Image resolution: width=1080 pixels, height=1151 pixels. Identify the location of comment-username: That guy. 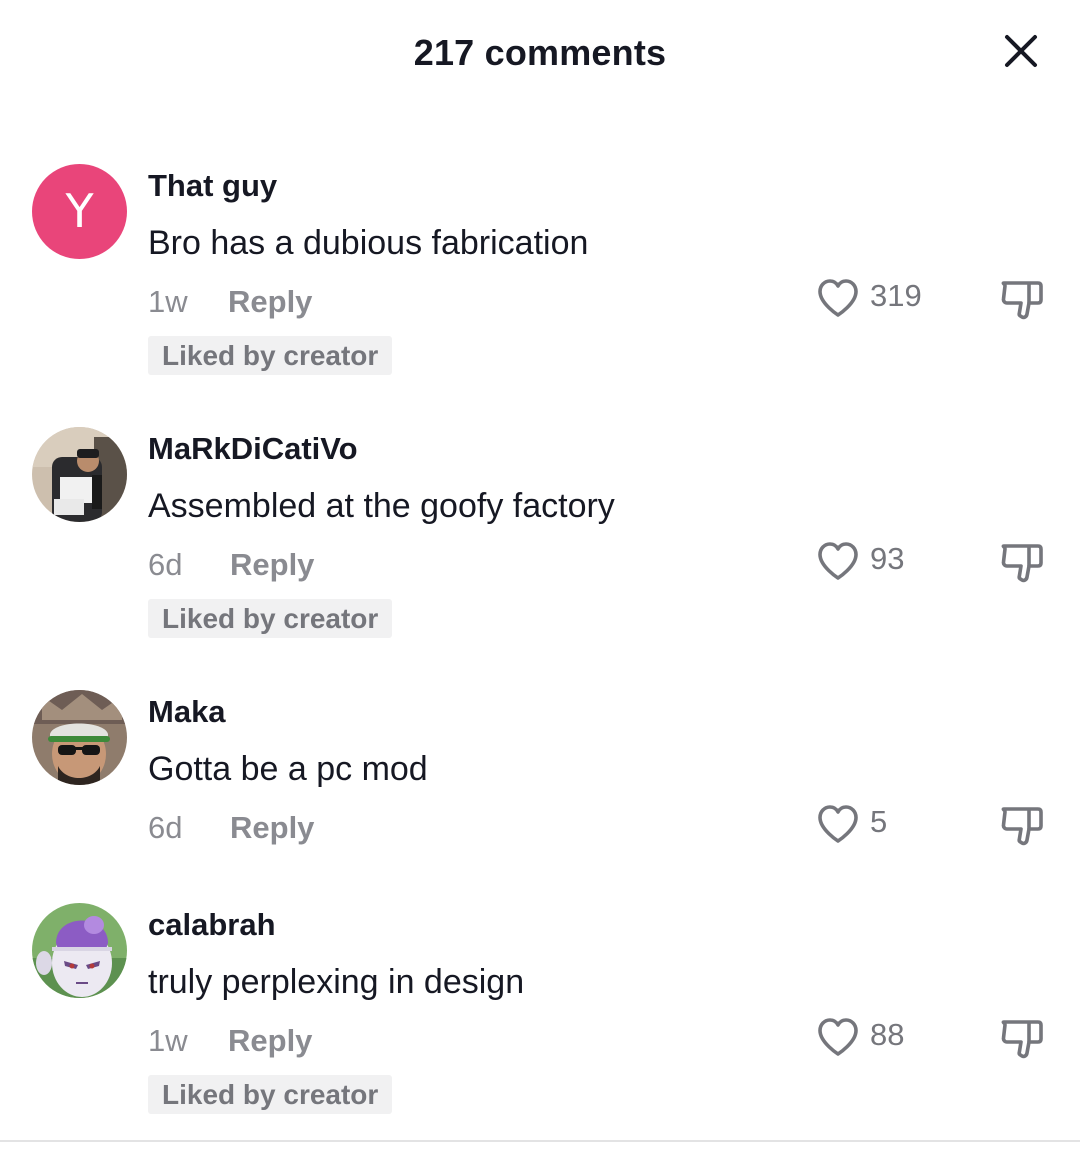
(212, 186).